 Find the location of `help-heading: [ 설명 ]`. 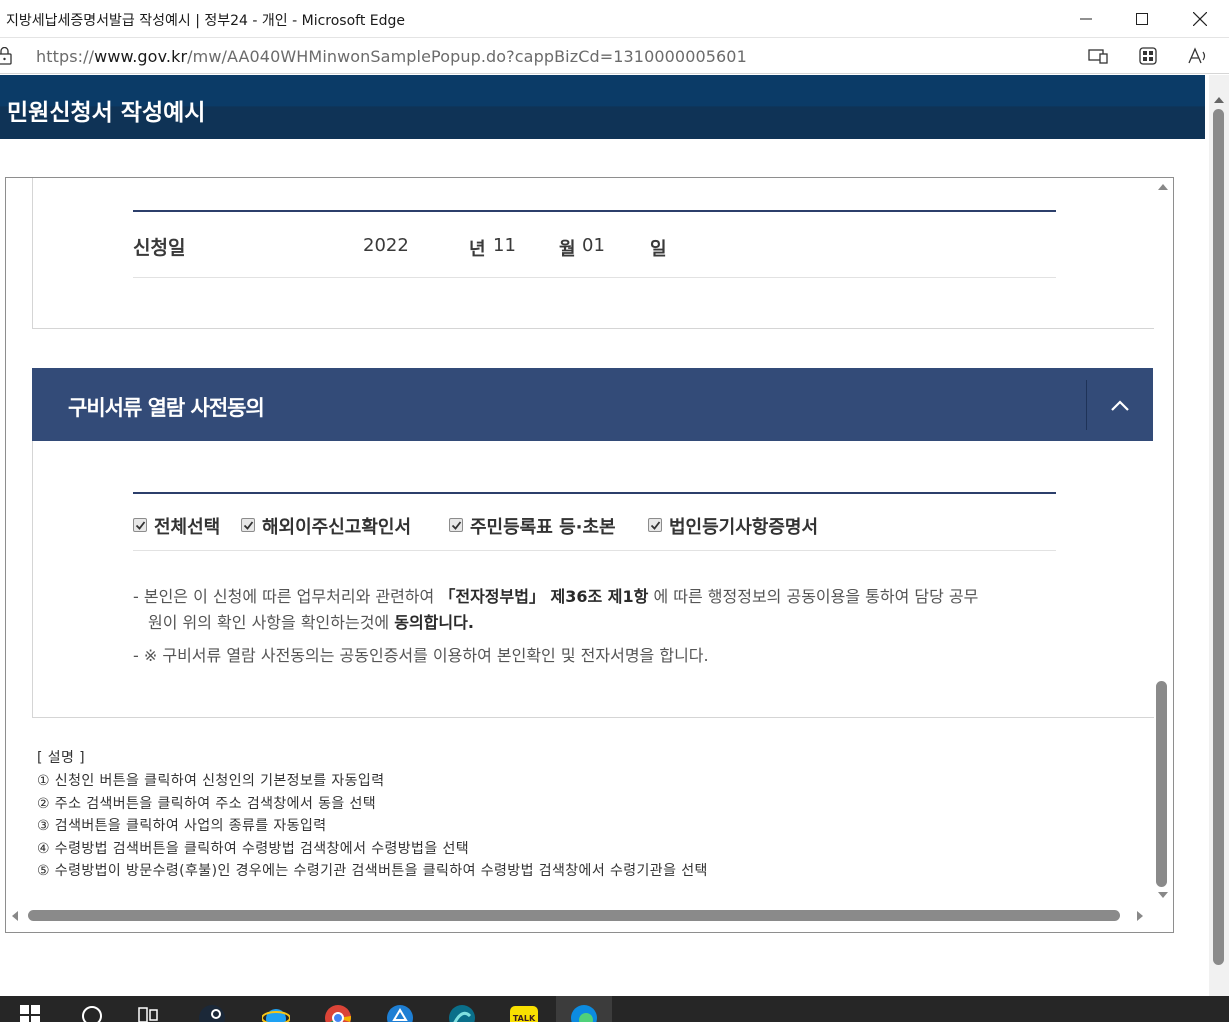

help-heading: [ 설명 ] is located at coordinates (61, 758).